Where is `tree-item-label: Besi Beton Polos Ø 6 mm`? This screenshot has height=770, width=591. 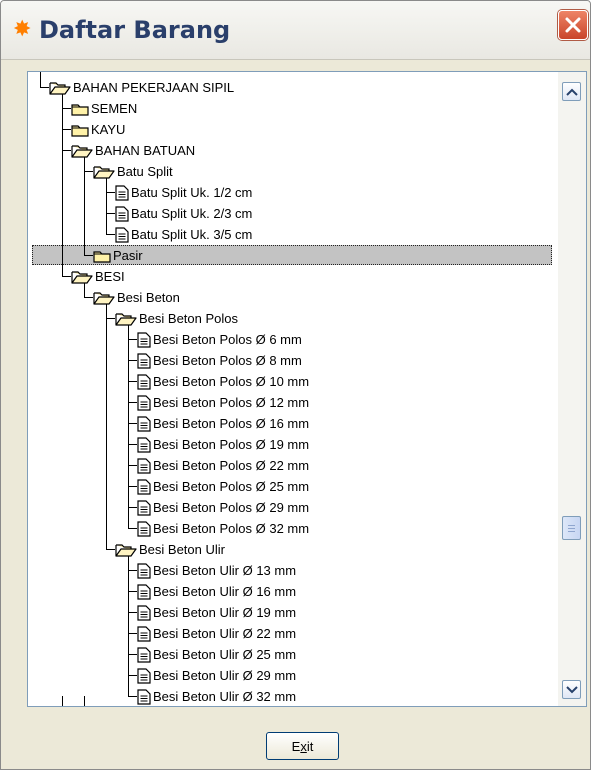 tree-item-label: Besi Beton Polos Ø 6 mm is located at coordinates (227, 339).